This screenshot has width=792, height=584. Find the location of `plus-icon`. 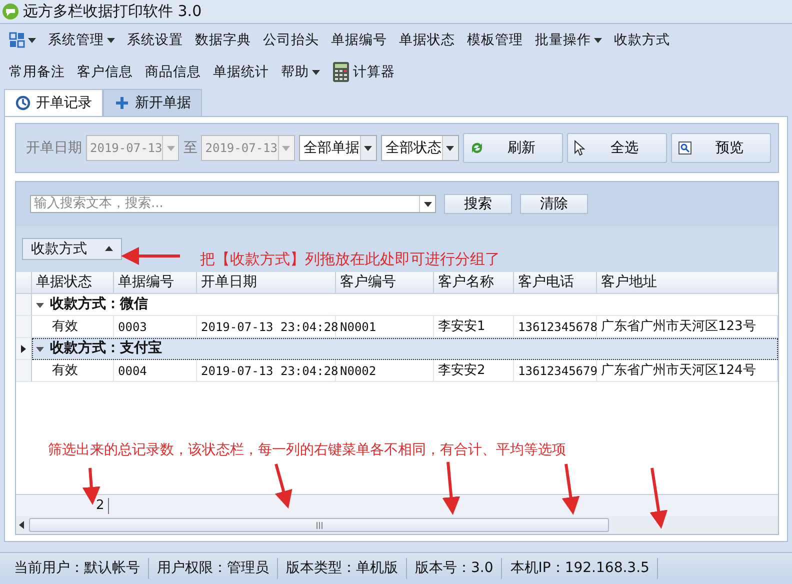

plus-icon is located at coordinates (122, 103).